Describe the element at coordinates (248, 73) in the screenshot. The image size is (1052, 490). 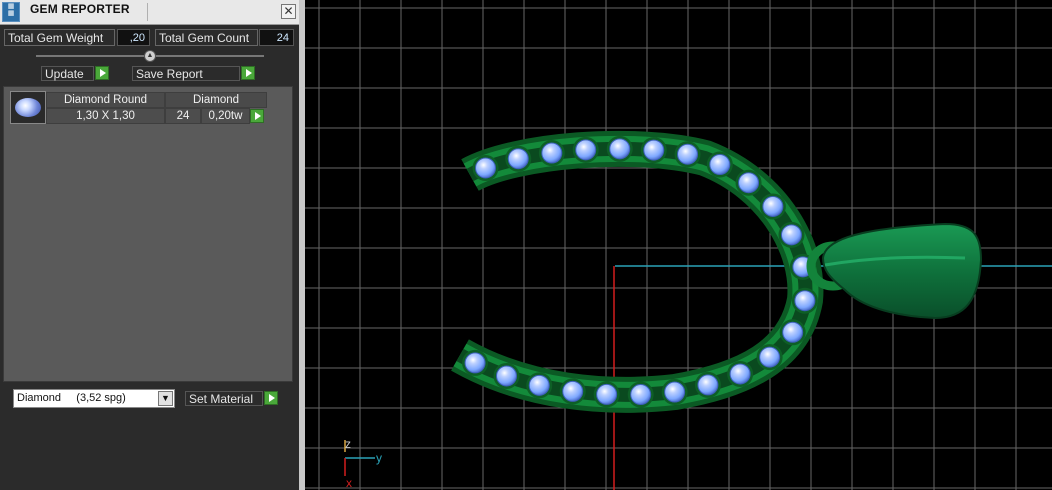
I see `save-report-arrow-icon` at that location.